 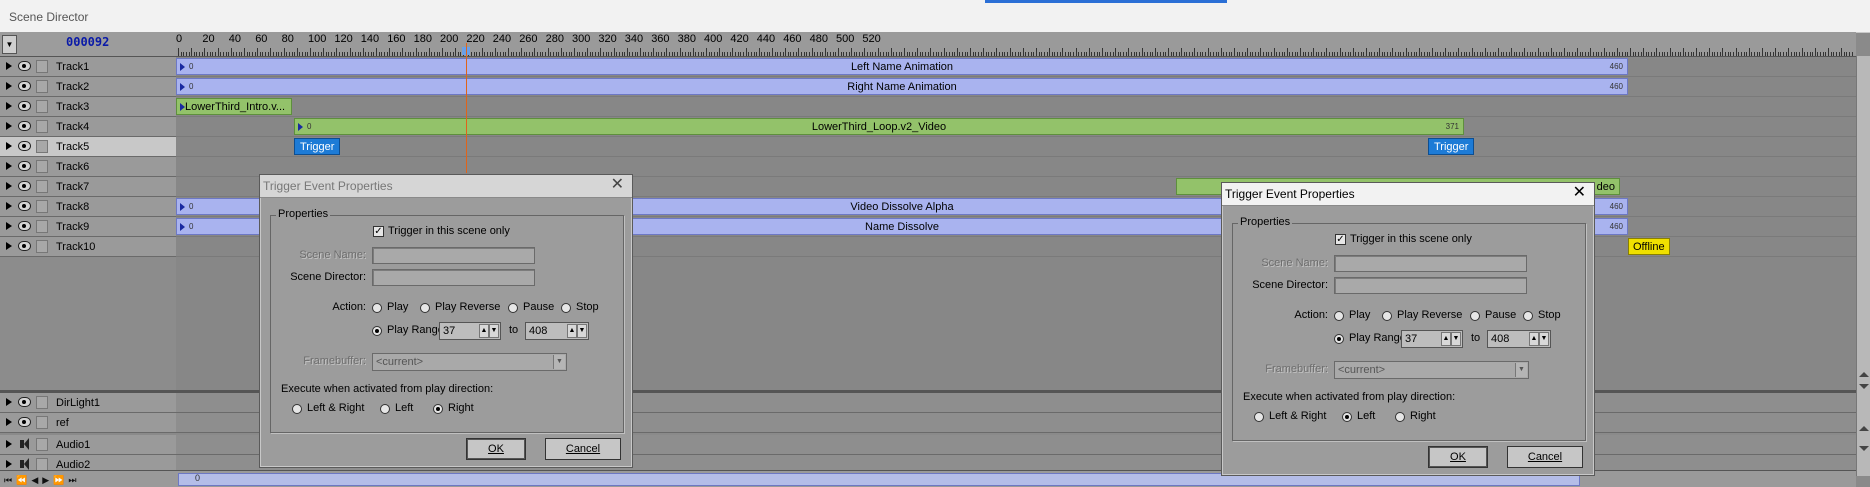 I want to click on offline-badge: Offline, so click(x=1649, y=246).